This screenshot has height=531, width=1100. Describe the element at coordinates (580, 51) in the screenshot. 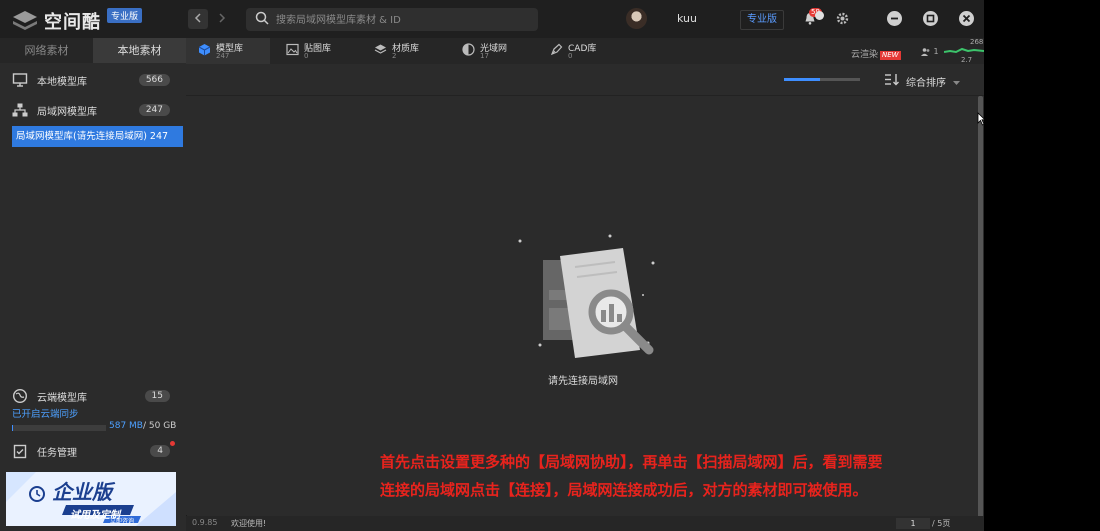

I see `tab-cad-library: CAD库 0` at that location.